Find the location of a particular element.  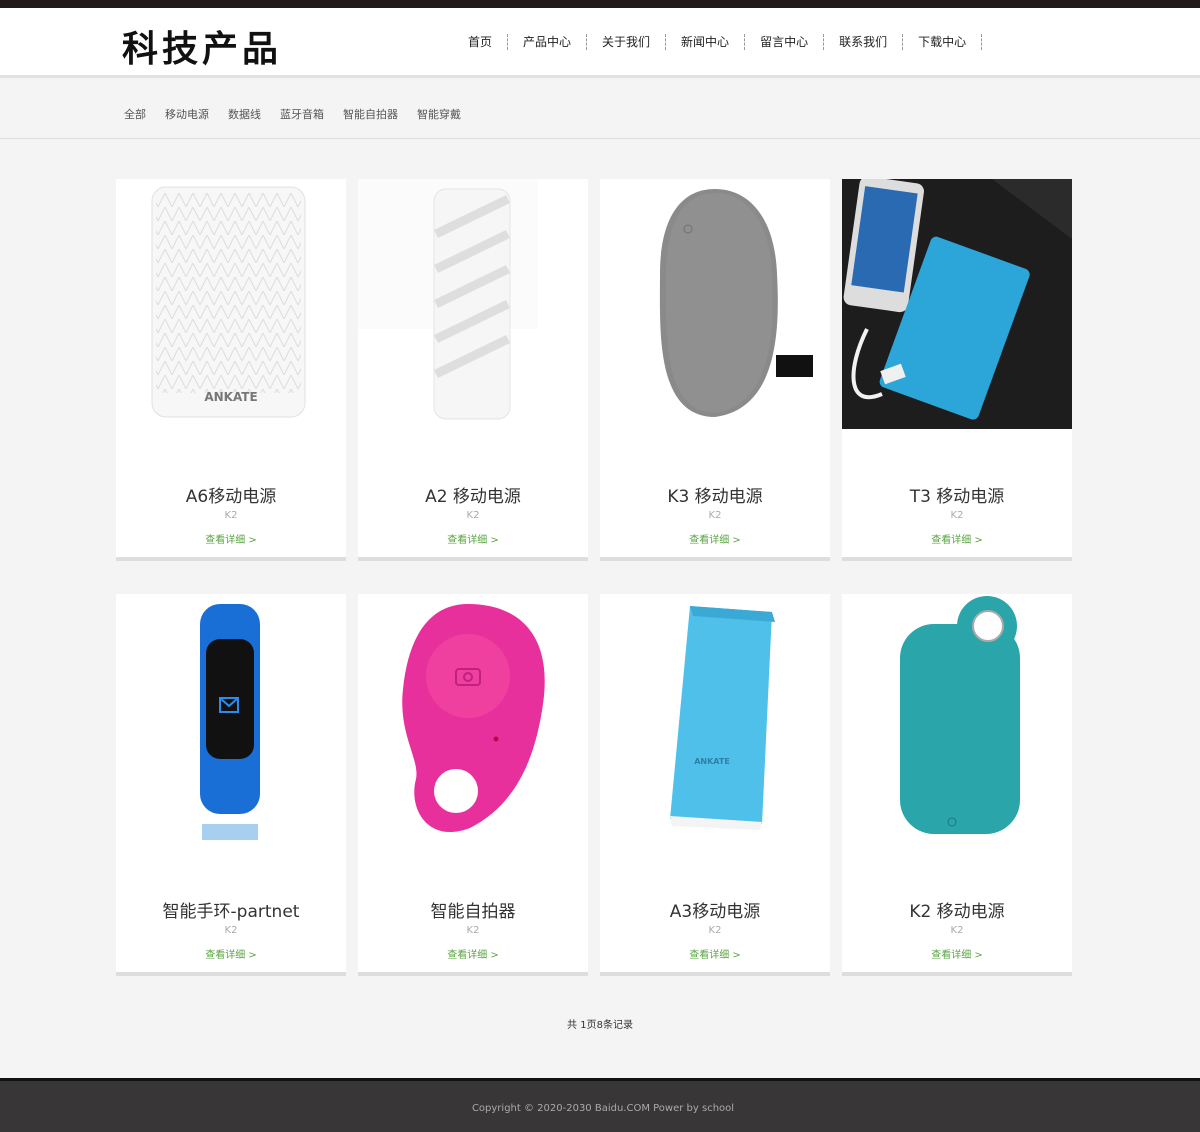

product-title: K3 移动电源 is located at coordinates (715, 494).